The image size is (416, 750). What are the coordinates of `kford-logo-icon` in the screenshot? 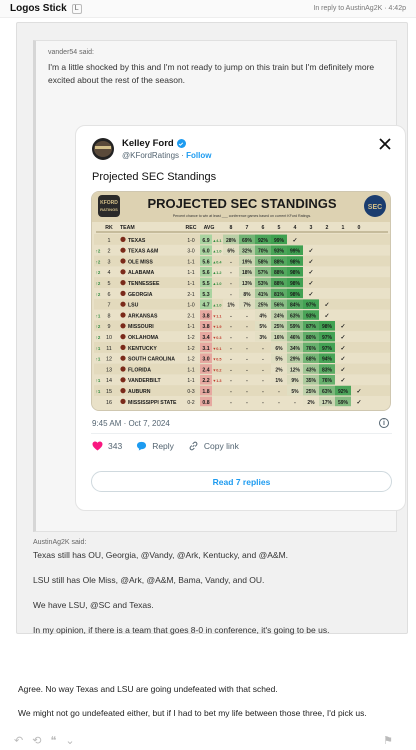 It's located at (109, 206).